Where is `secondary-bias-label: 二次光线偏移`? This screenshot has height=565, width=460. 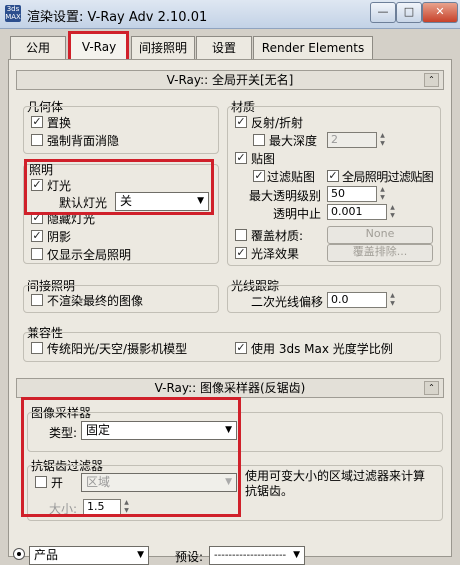 secondary-bias-label: 二次光线偏移 is located at coordinates (287, 302).